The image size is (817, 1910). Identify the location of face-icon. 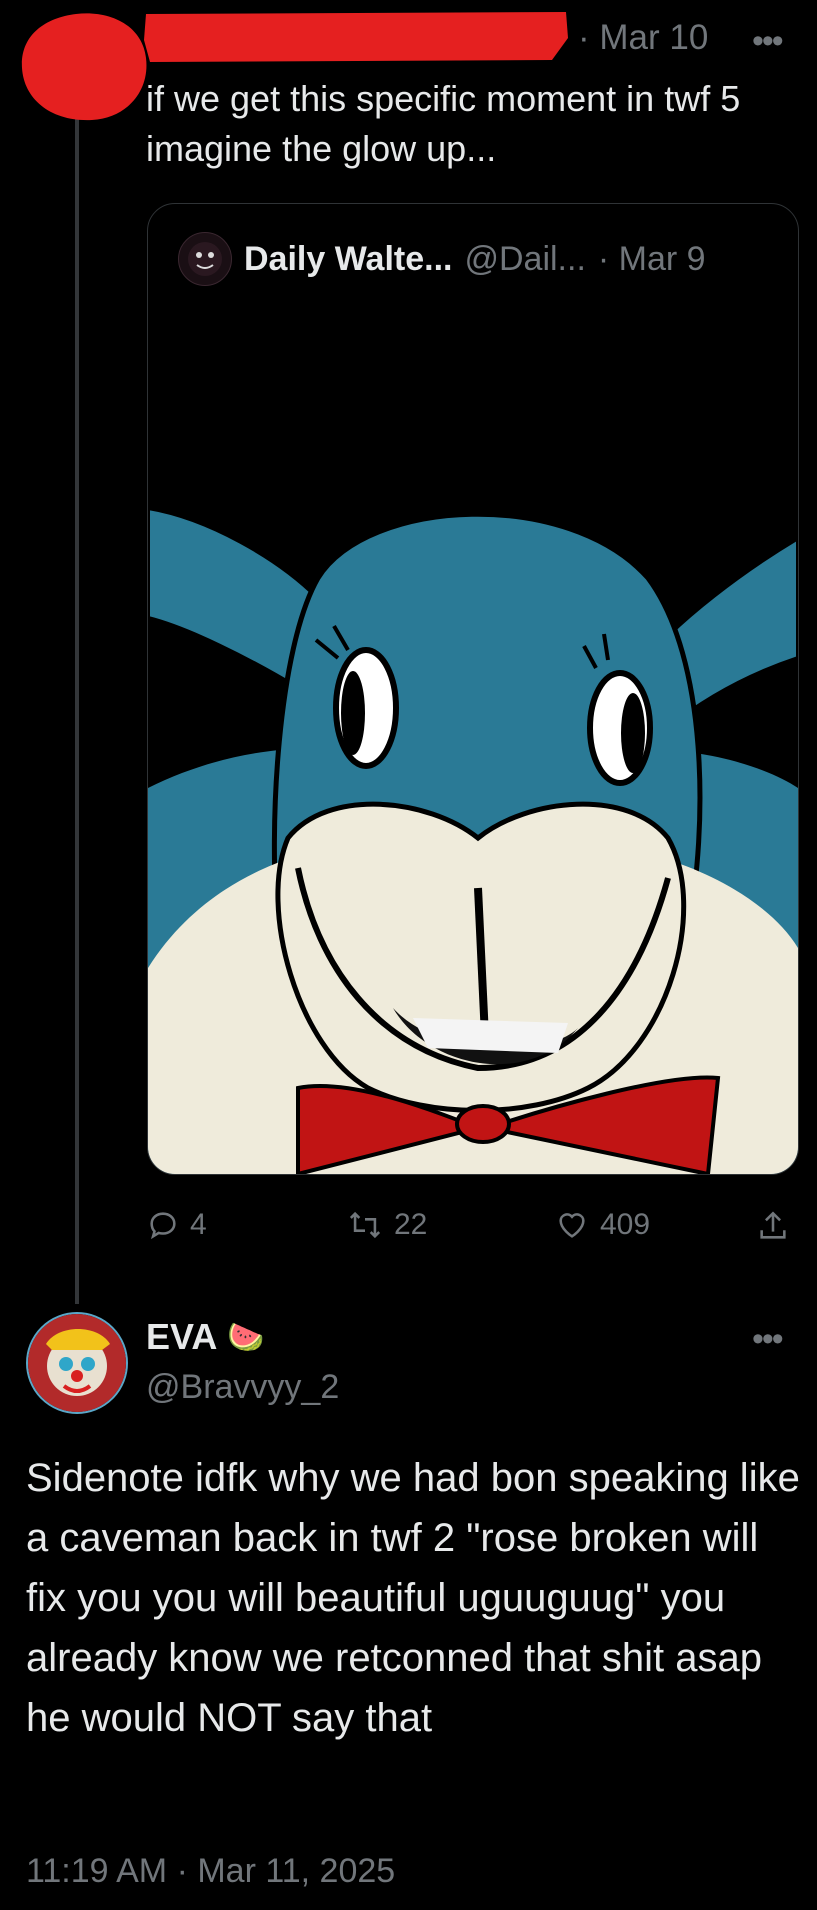
(205, 259).